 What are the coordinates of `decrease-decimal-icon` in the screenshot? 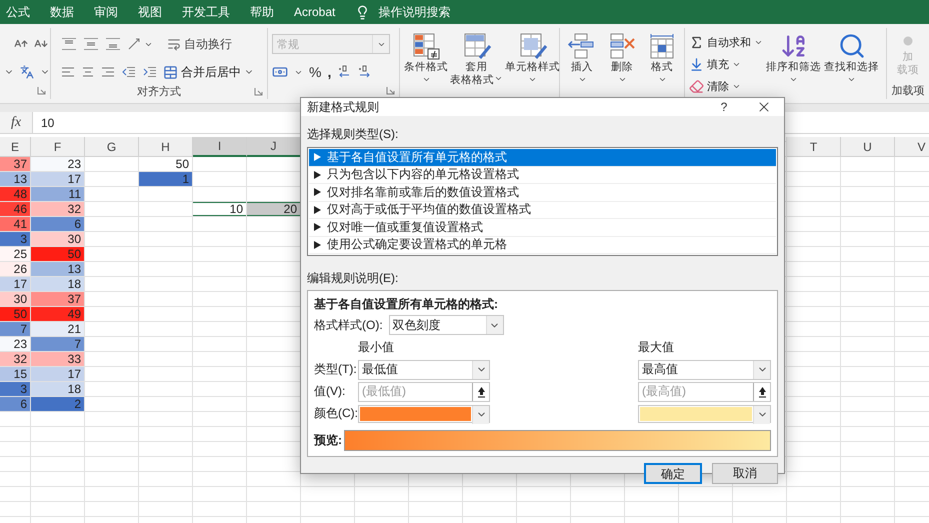 It's located at (364, 72).